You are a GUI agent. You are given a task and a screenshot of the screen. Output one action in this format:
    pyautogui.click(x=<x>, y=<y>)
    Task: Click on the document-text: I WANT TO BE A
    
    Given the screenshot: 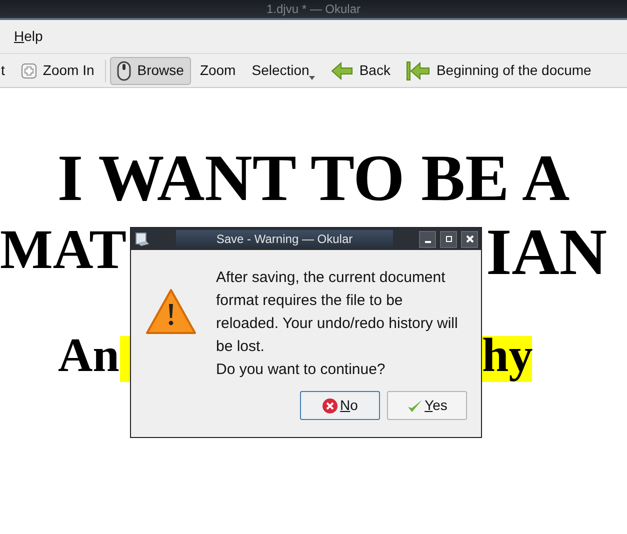 What is the action you would take?
    pyautogui.click(x=313, y=179)
    